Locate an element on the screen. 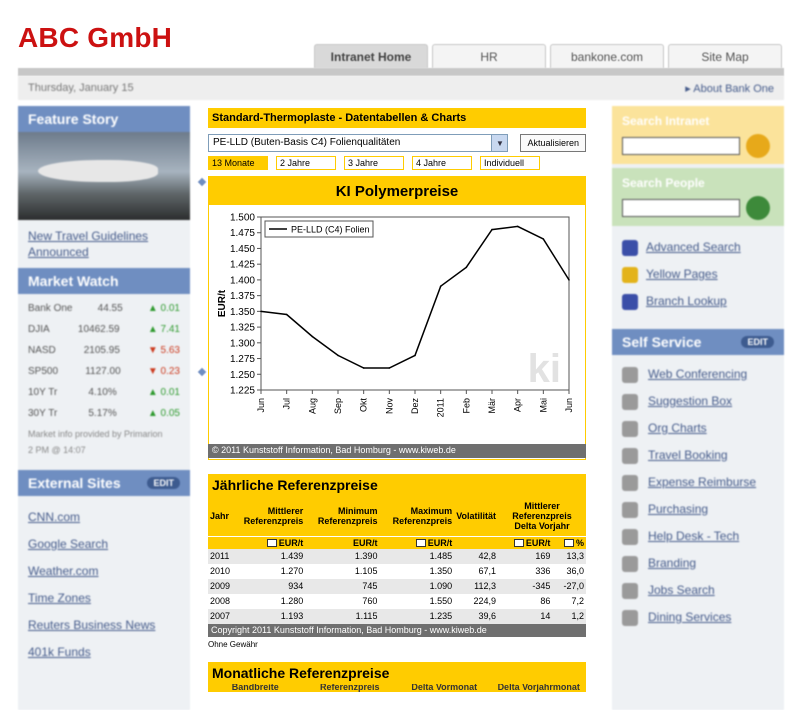 The width and height of the screenshot is (802, 710). external-link: Weather.com is located at coordinates (104, 571).